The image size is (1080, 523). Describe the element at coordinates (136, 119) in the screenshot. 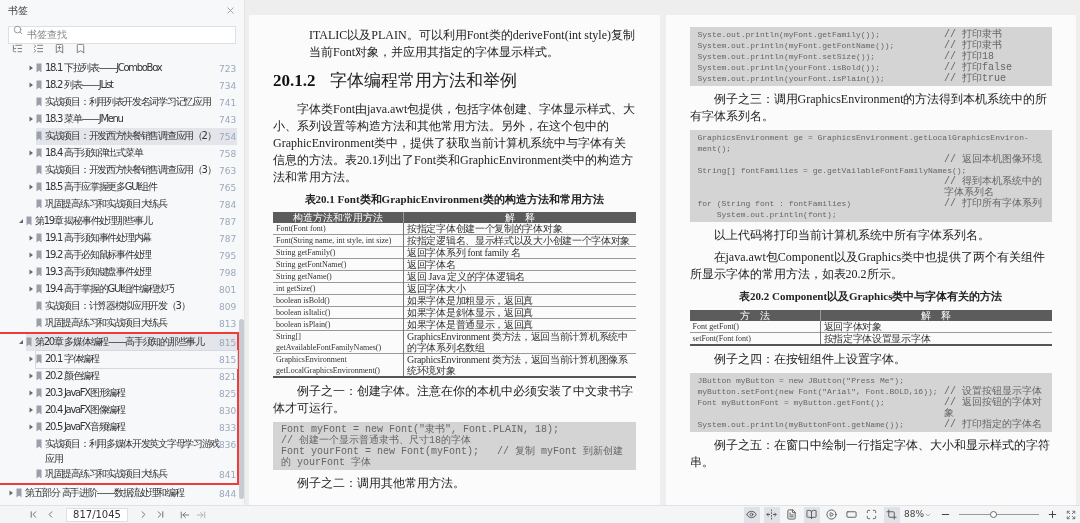

I see `bookmark-item: 18.3 菜单——JMenu 743` at that location.